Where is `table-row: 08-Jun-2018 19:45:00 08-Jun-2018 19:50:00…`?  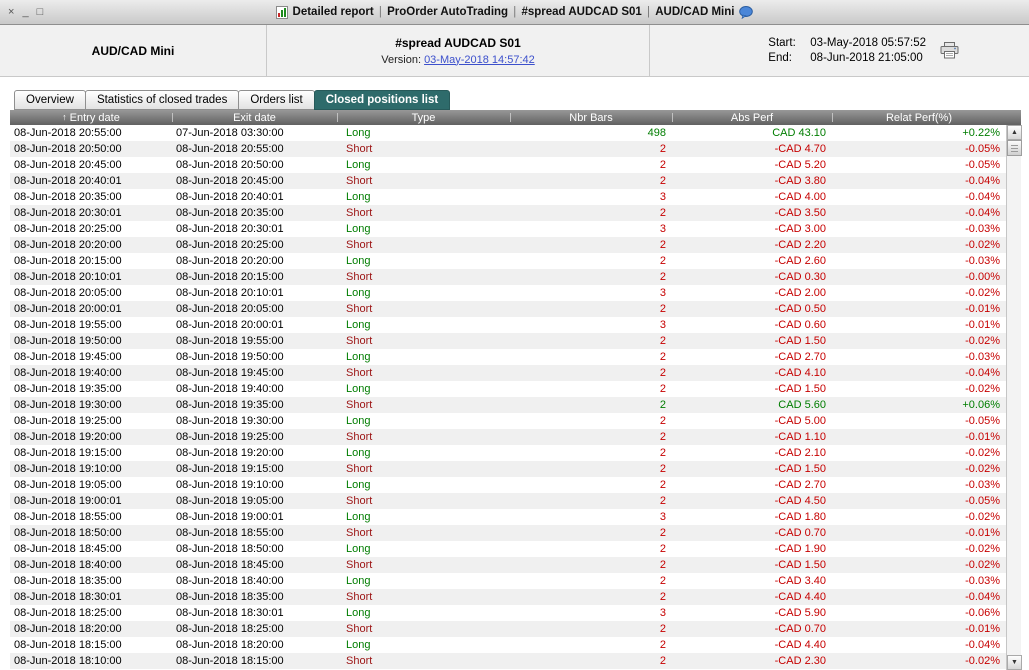 table-row: 08-Jun-2018 19:45:00 08-Jun-2018 19:50:00… is located at coordinates (508, 357).